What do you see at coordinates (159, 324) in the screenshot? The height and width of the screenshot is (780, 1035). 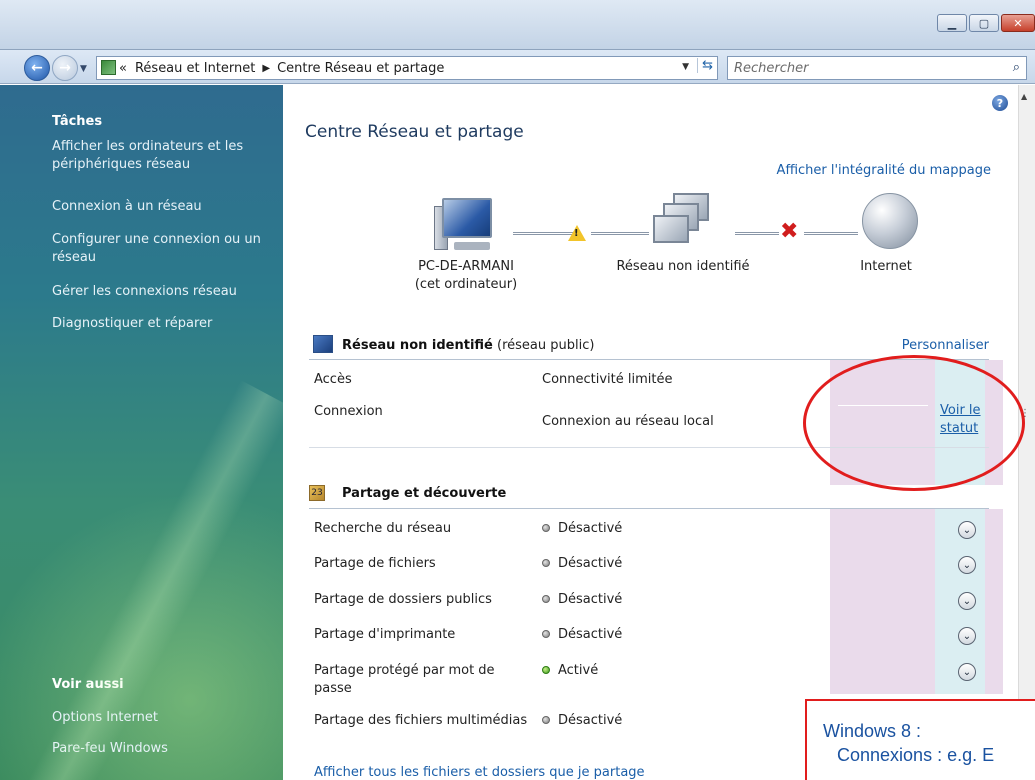 I see `sidebar-item-diagnose-repair: Diagnostiquer et réparer` at bounding box center [159, 324].